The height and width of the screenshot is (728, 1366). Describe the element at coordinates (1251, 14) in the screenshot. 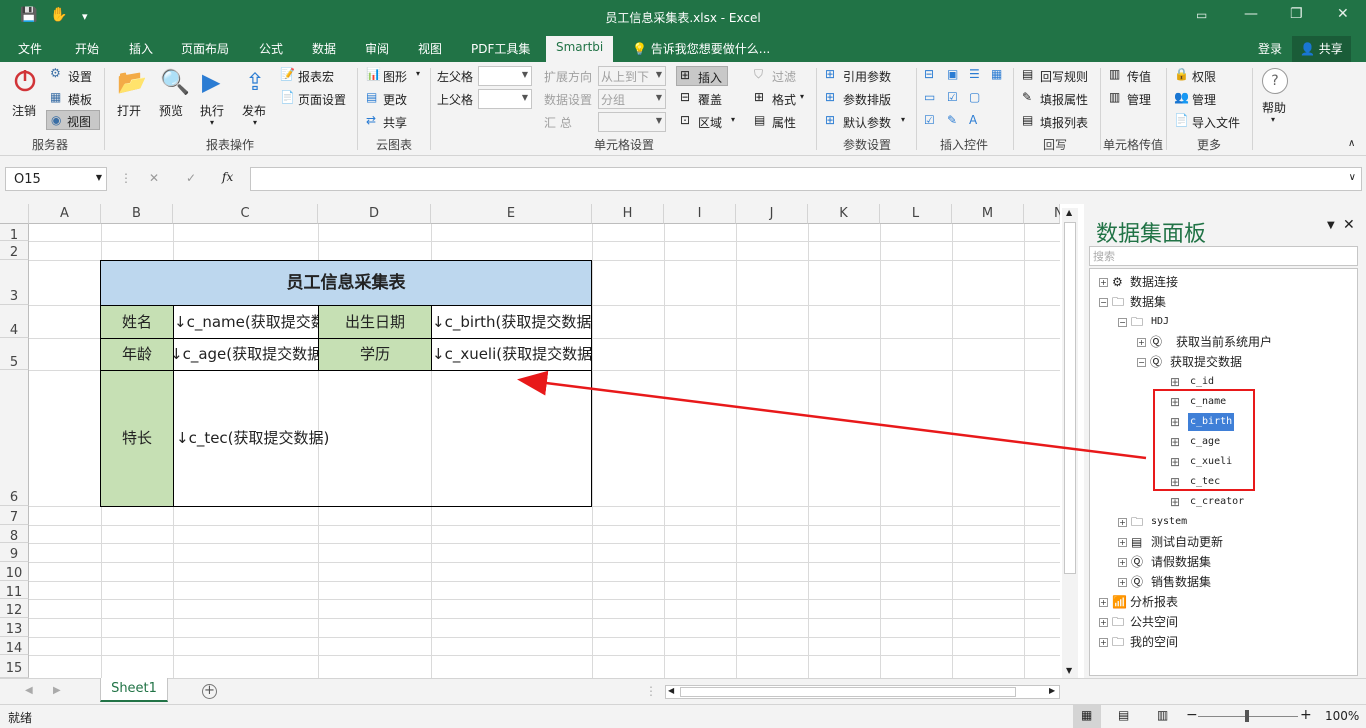

I see `minimize-button: —` at that location.